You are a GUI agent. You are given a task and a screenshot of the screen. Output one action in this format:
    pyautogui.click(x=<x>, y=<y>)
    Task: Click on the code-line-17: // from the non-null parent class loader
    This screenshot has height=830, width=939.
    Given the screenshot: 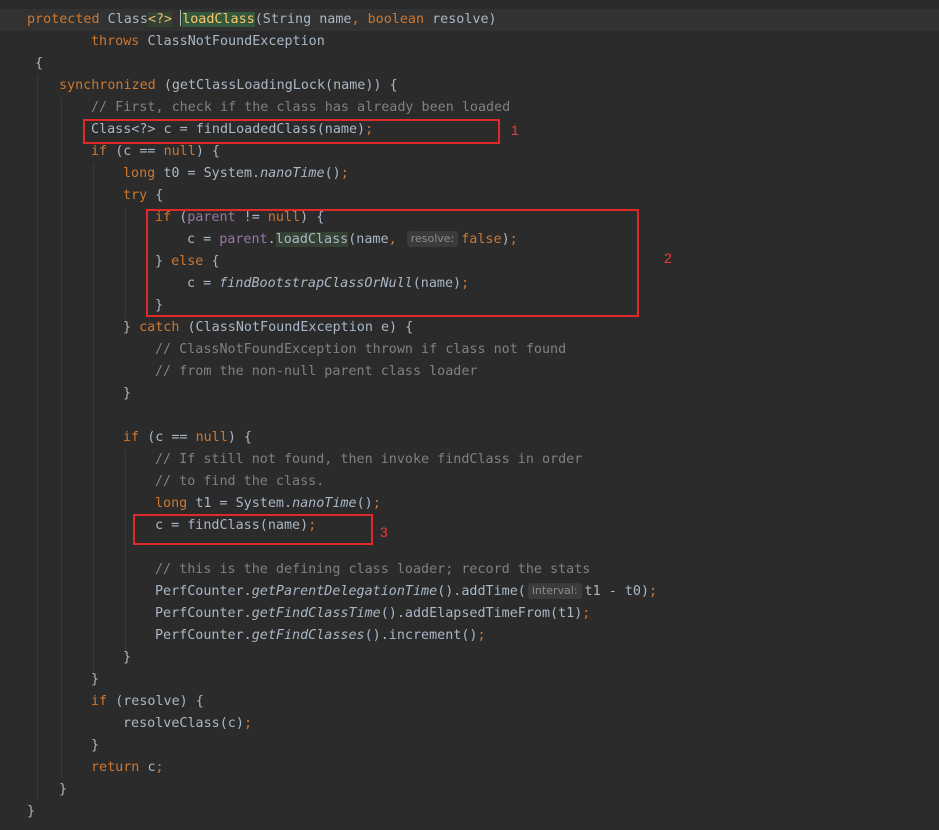 What is the action you would take?
    pyautogui.click(x=316, y=372)
    